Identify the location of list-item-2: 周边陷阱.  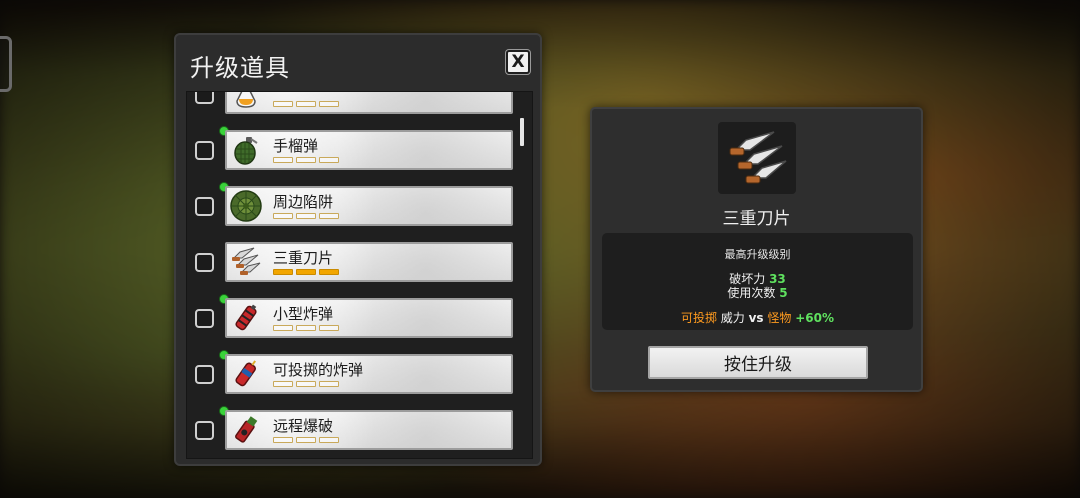
(352, 204).